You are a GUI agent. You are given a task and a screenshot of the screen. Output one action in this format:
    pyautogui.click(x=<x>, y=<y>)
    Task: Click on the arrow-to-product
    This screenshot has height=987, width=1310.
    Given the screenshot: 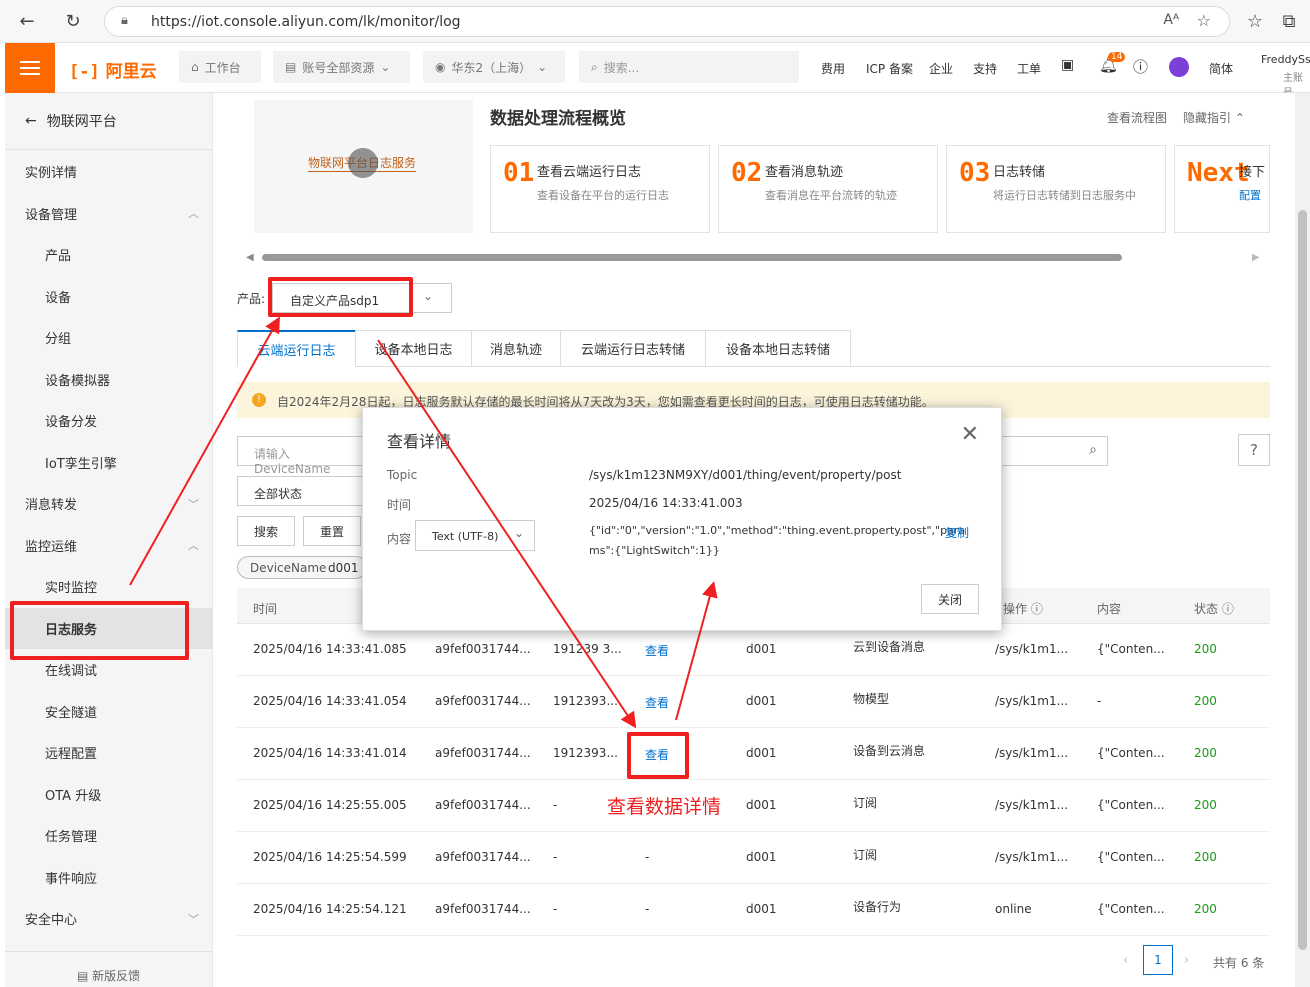 What is the action you would take?
    pyautogui.click(x=204, y=451)
    